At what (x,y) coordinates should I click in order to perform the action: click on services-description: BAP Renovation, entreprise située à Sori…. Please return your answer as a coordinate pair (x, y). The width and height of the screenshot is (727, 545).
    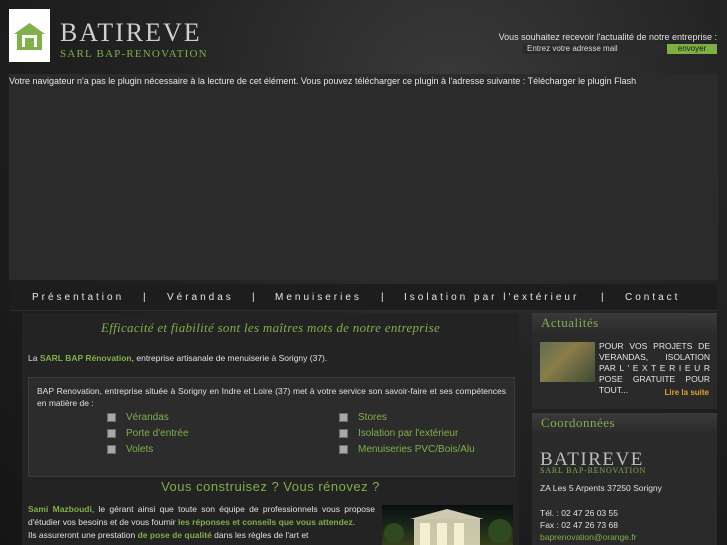
    Looking at the image, I should click on (271, 397).